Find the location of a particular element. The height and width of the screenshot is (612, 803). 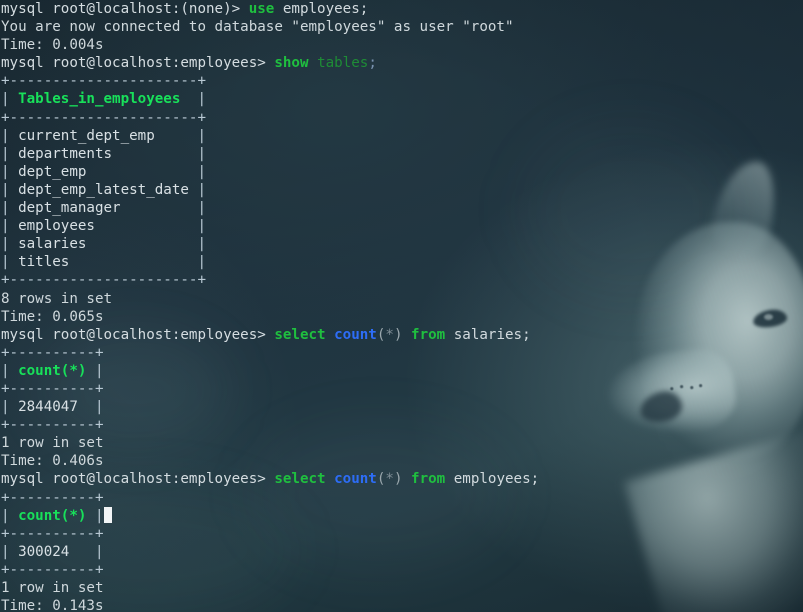

output-text: Time: 0.143s is located at coordinates (52, 605).